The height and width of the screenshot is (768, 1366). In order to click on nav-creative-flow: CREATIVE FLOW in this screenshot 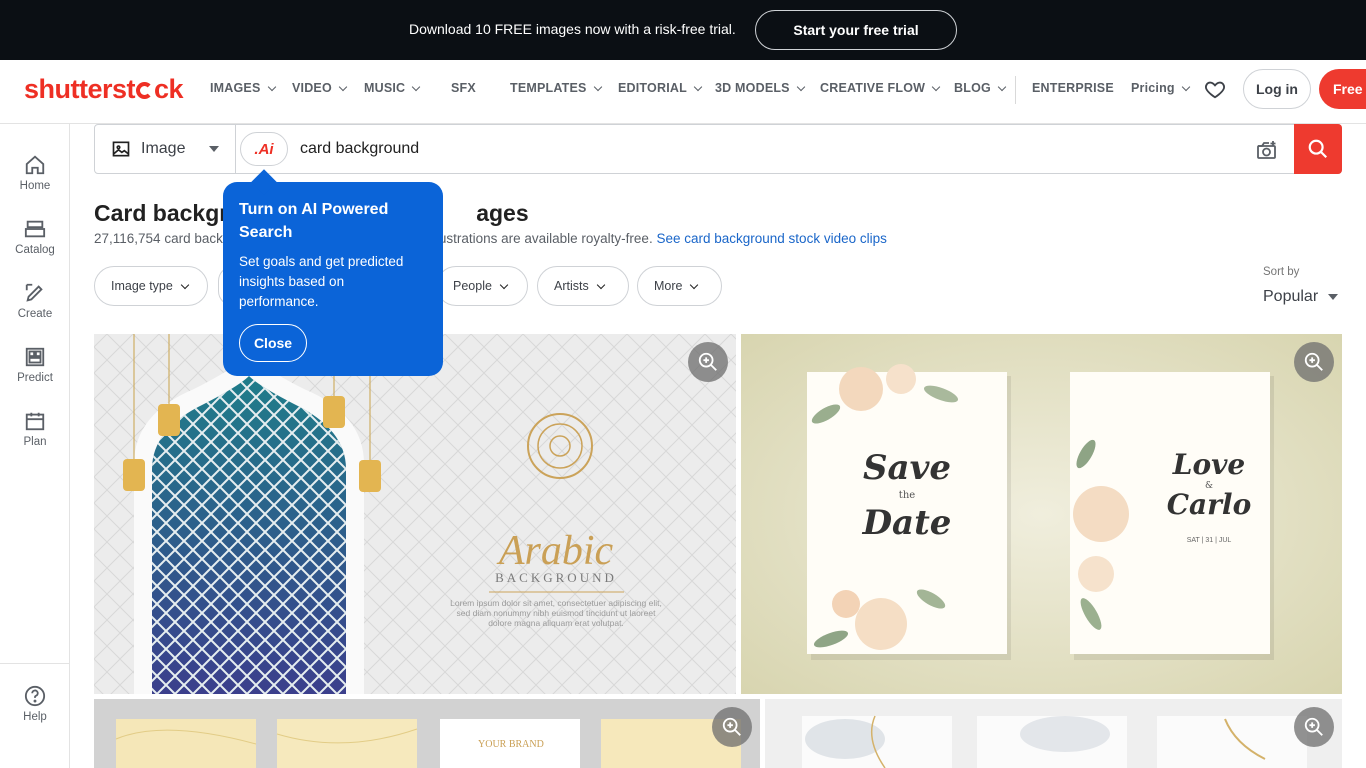, I will do `click(880, 88)`.